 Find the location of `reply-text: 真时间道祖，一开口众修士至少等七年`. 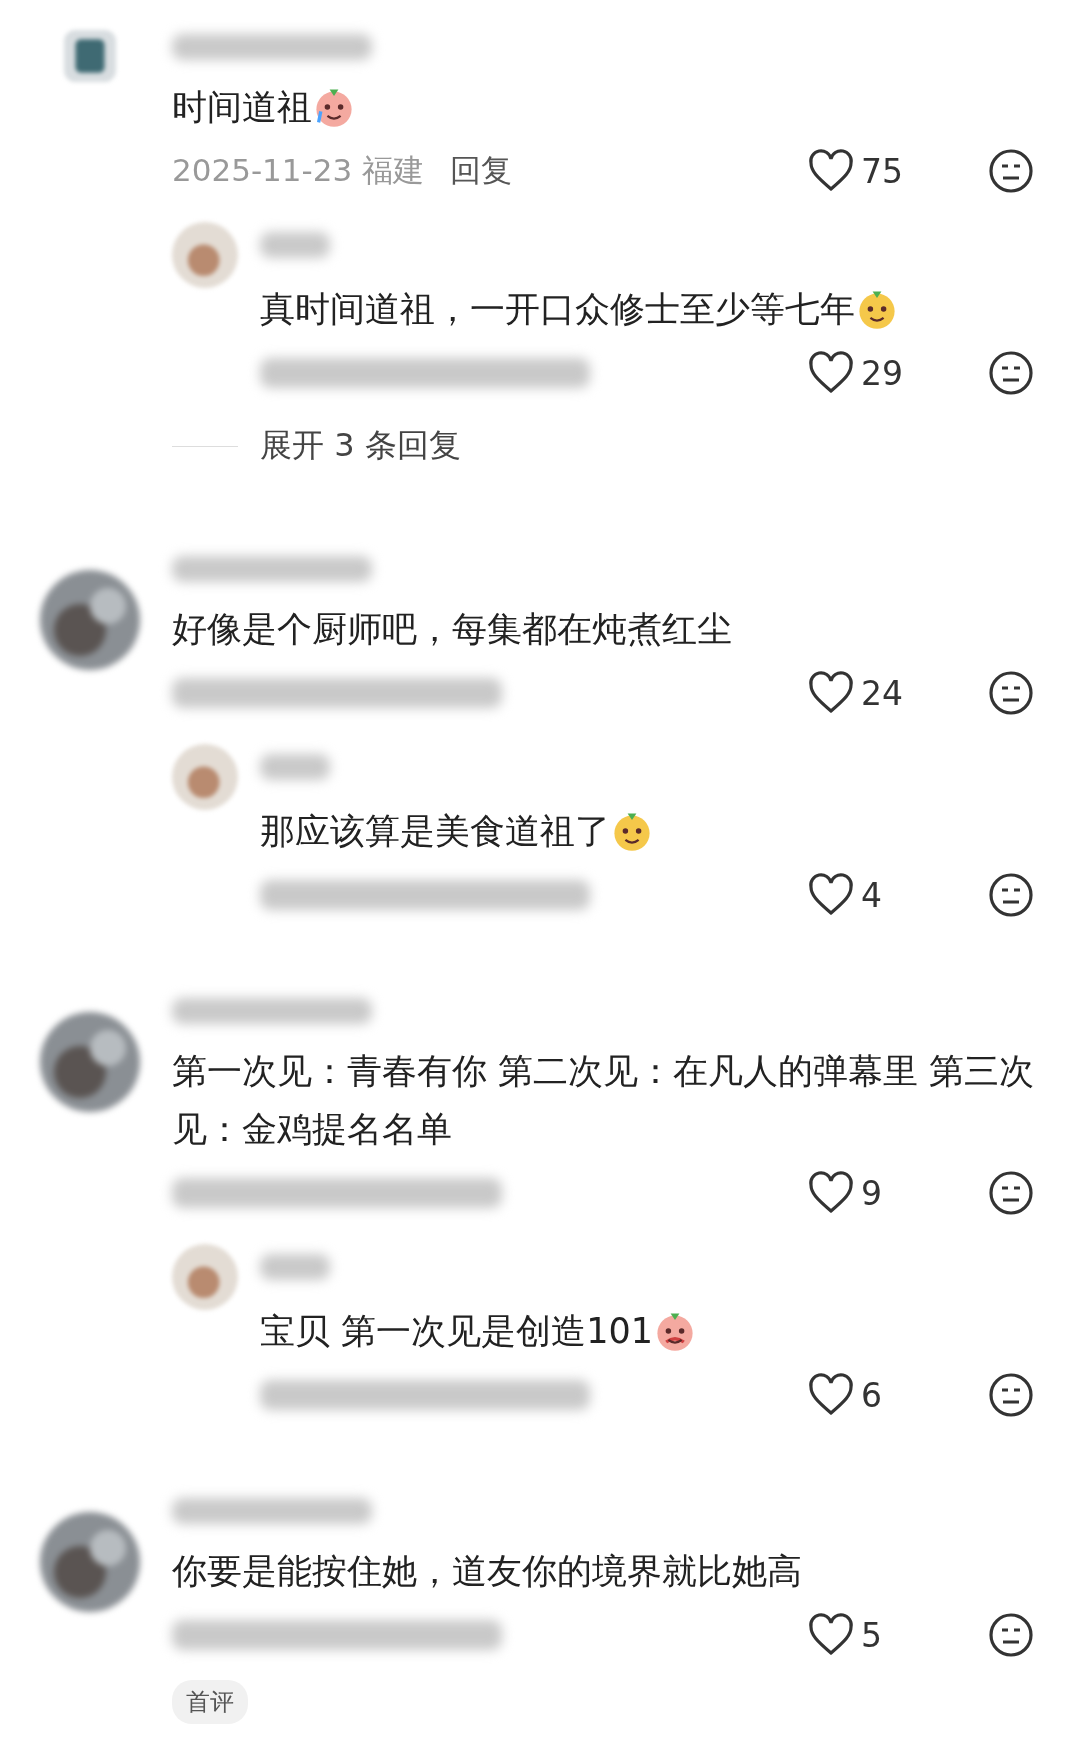

reply-text: 真时间道祖，一开口众修士至少等七年 is located at coordinates (647, 309).